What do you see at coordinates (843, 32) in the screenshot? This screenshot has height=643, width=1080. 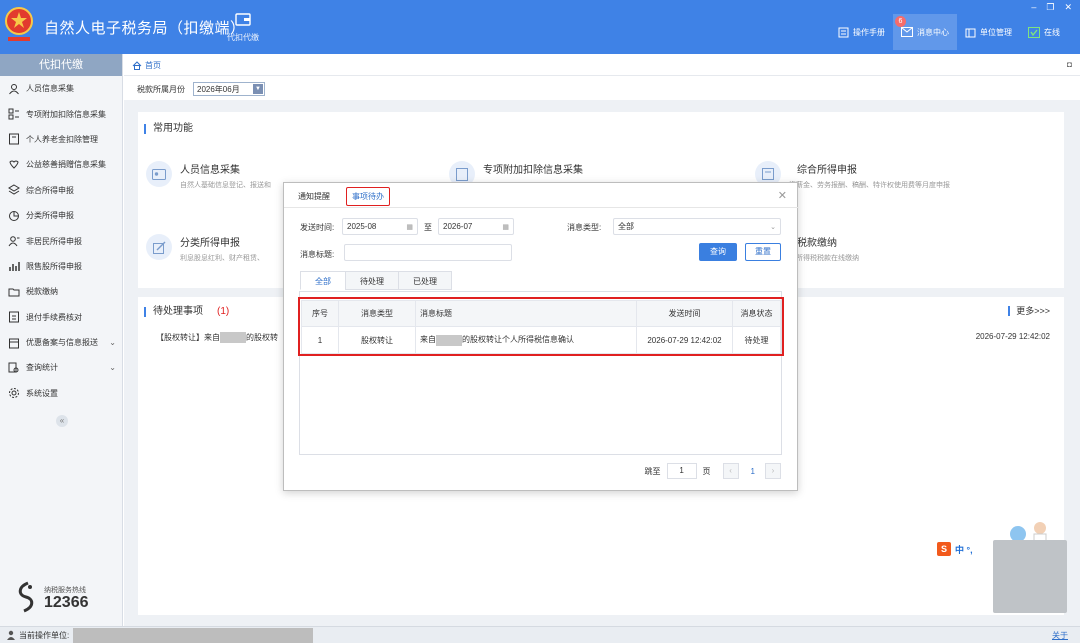 I see `book-icon` at bounding box center [843, 32].